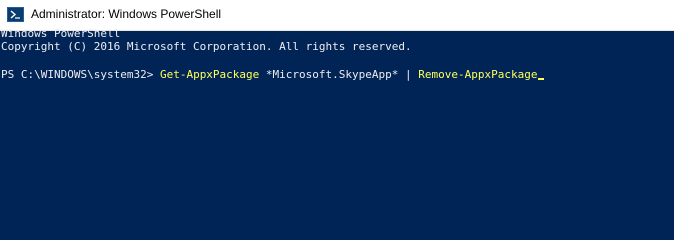  Describe the element at coordinates (61, 33) in the screenshot. I see `banner-line-1: Windows PowerShell` at that location.